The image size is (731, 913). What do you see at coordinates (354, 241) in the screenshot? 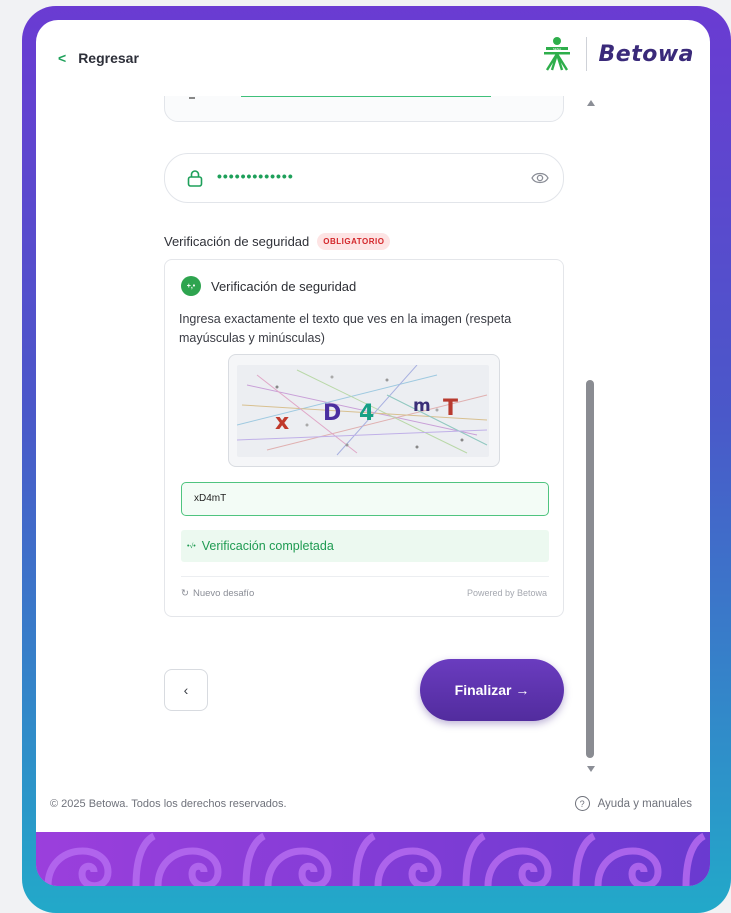
I see `required-badge: OBLIGATORIO` at bounding box center [354, 241].